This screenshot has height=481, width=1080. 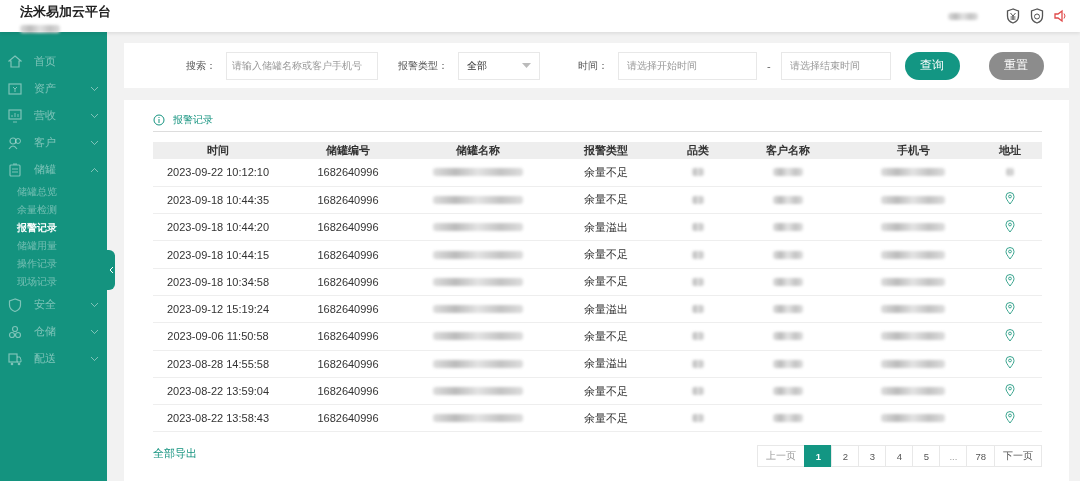 What do you see at coordinates (302, 65) in the screenshot?
I see `search-field: 请输入储罐名称或客户手机号` at bounding box center [302, 65].